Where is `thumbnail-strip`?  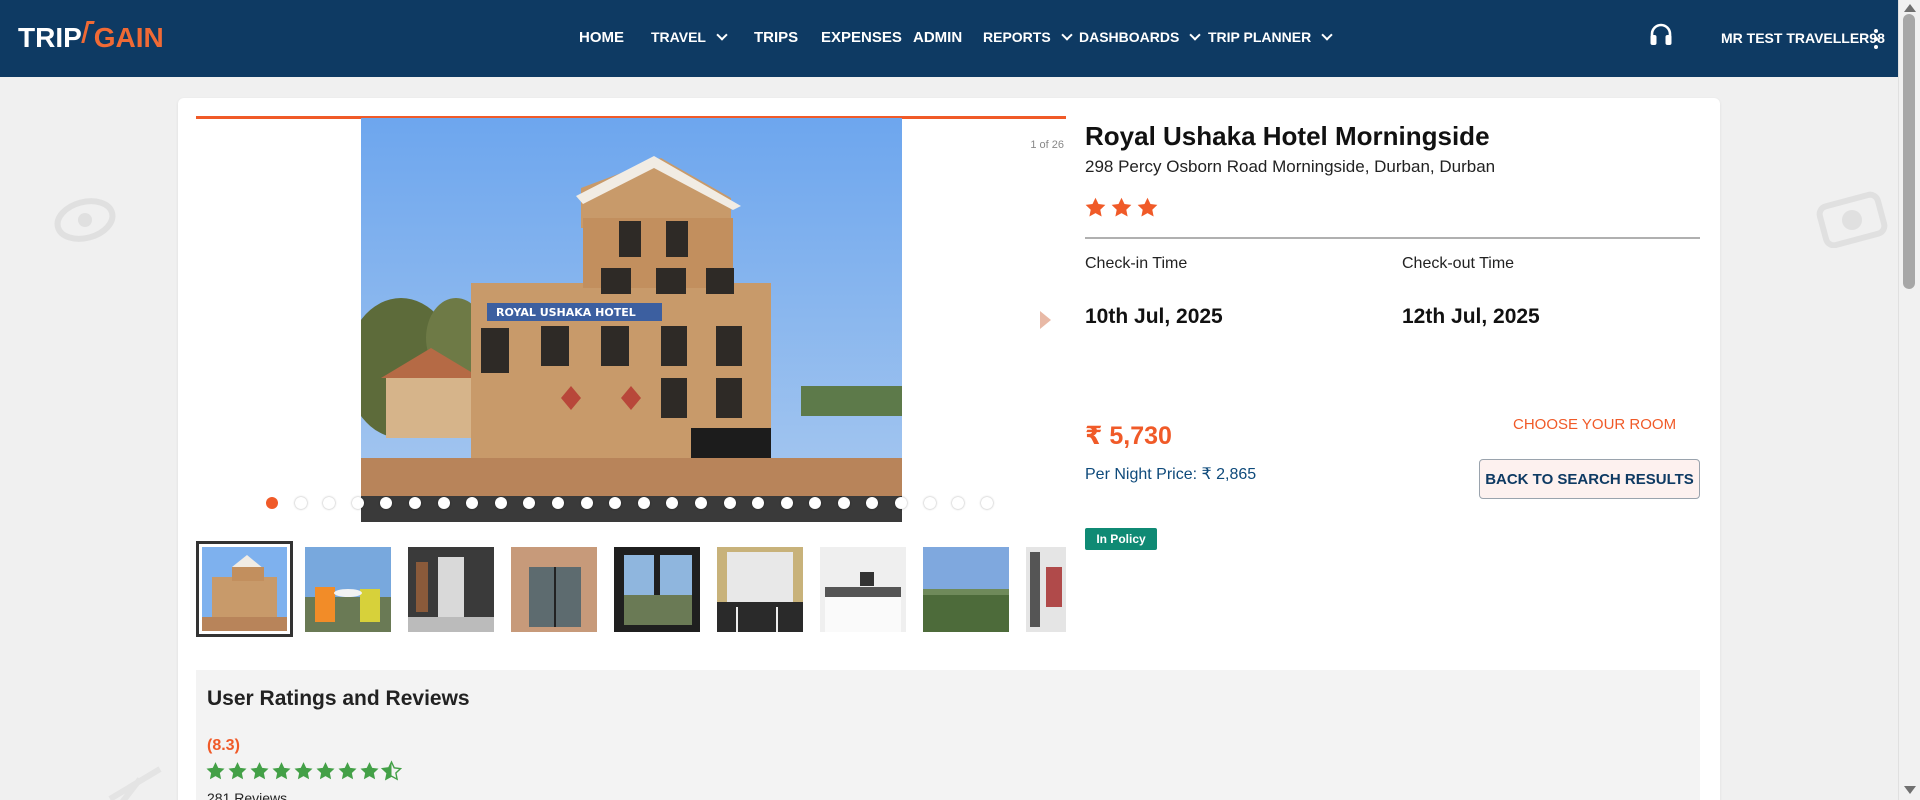
thumbnail-strip is located at coordinates (631, 589).